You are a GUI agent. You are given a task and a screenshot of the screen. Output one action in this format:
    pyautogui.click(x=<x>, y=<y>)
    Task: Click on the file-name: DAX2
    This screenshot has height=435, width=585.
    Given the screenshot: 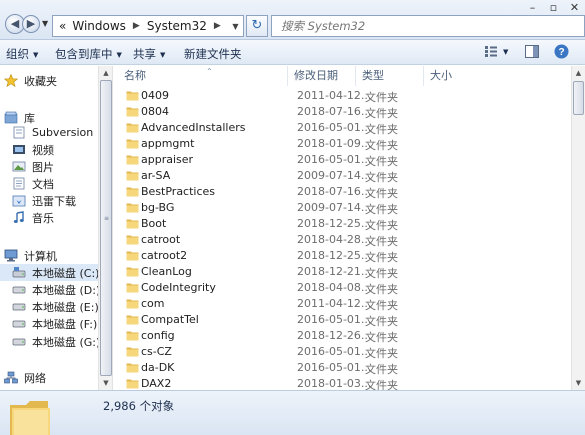 What is the action you would take?
    pyautogui.click(x=156, y=383)
    